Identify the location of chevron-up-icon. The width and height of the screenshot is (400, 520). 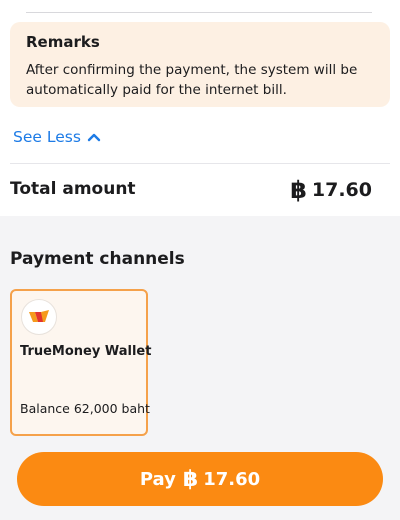
(94, 137).